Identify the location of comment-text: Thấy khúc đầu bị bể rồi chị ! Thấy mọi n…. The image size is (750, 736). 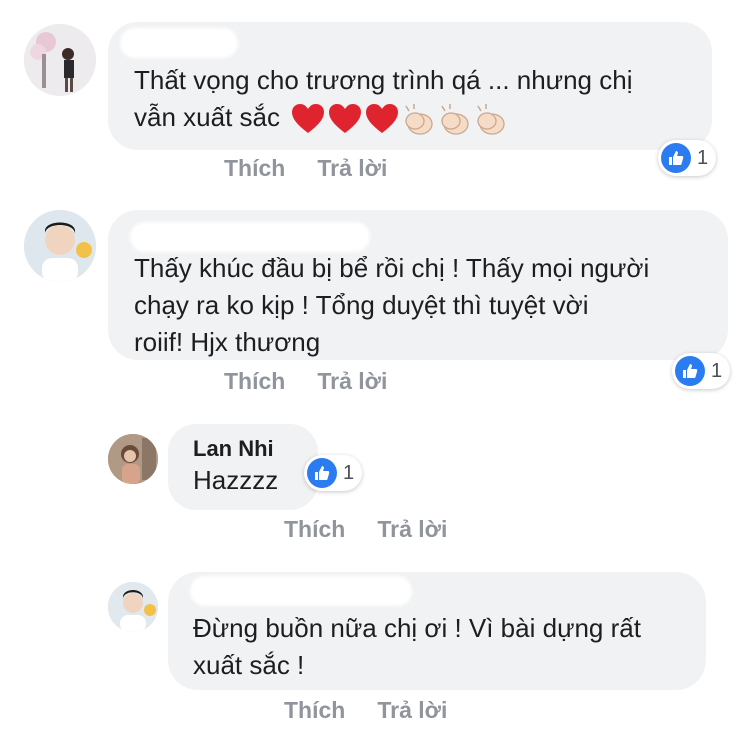
(392, 305).